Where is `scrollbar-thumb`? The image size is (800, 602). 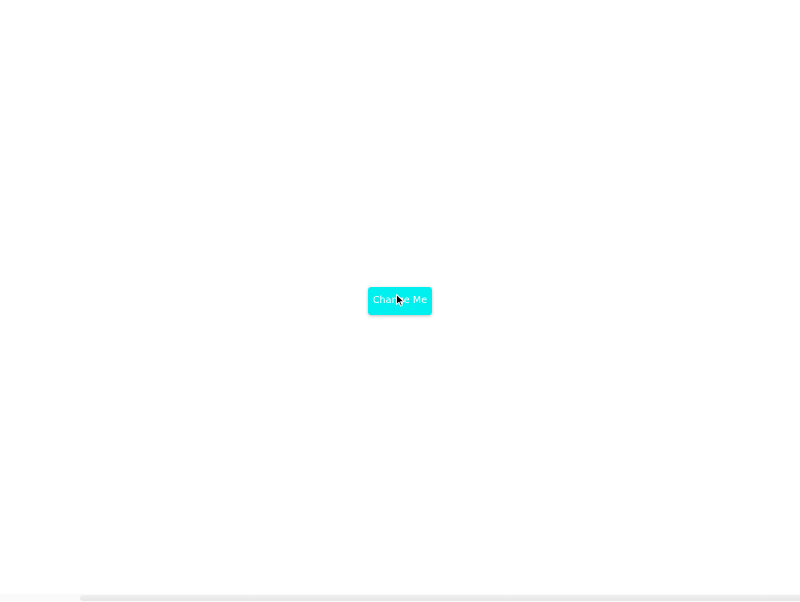 scrollbar-thumb is located at coordinates (440, 598).